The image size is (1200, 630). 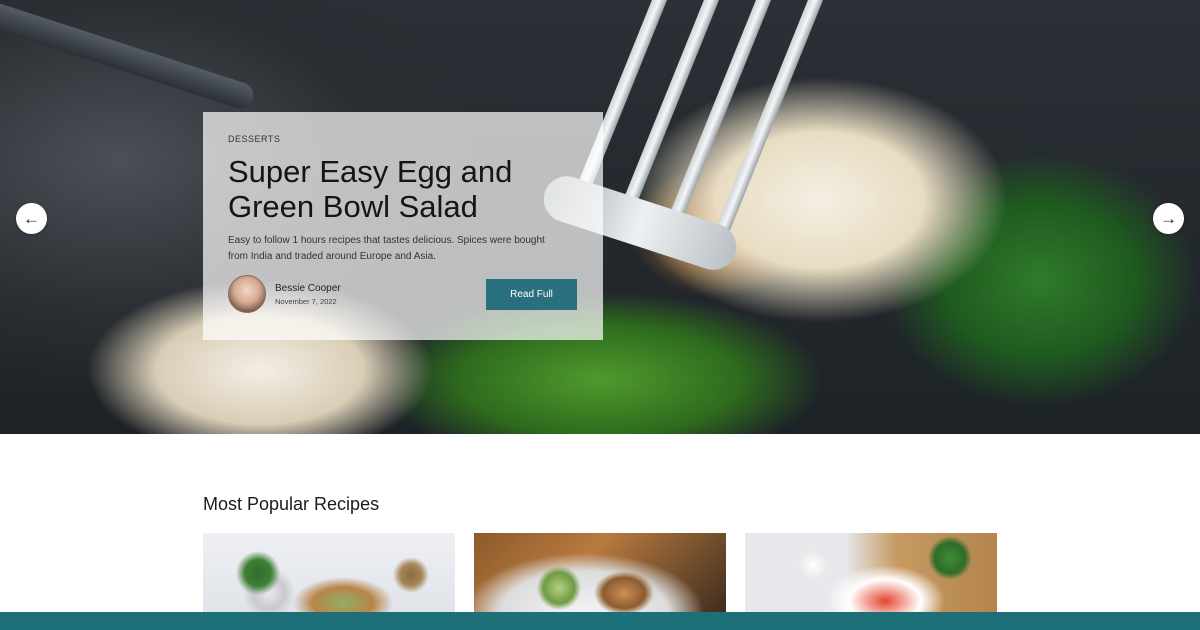 I want to click on avatar, so click(x=247, y=294).